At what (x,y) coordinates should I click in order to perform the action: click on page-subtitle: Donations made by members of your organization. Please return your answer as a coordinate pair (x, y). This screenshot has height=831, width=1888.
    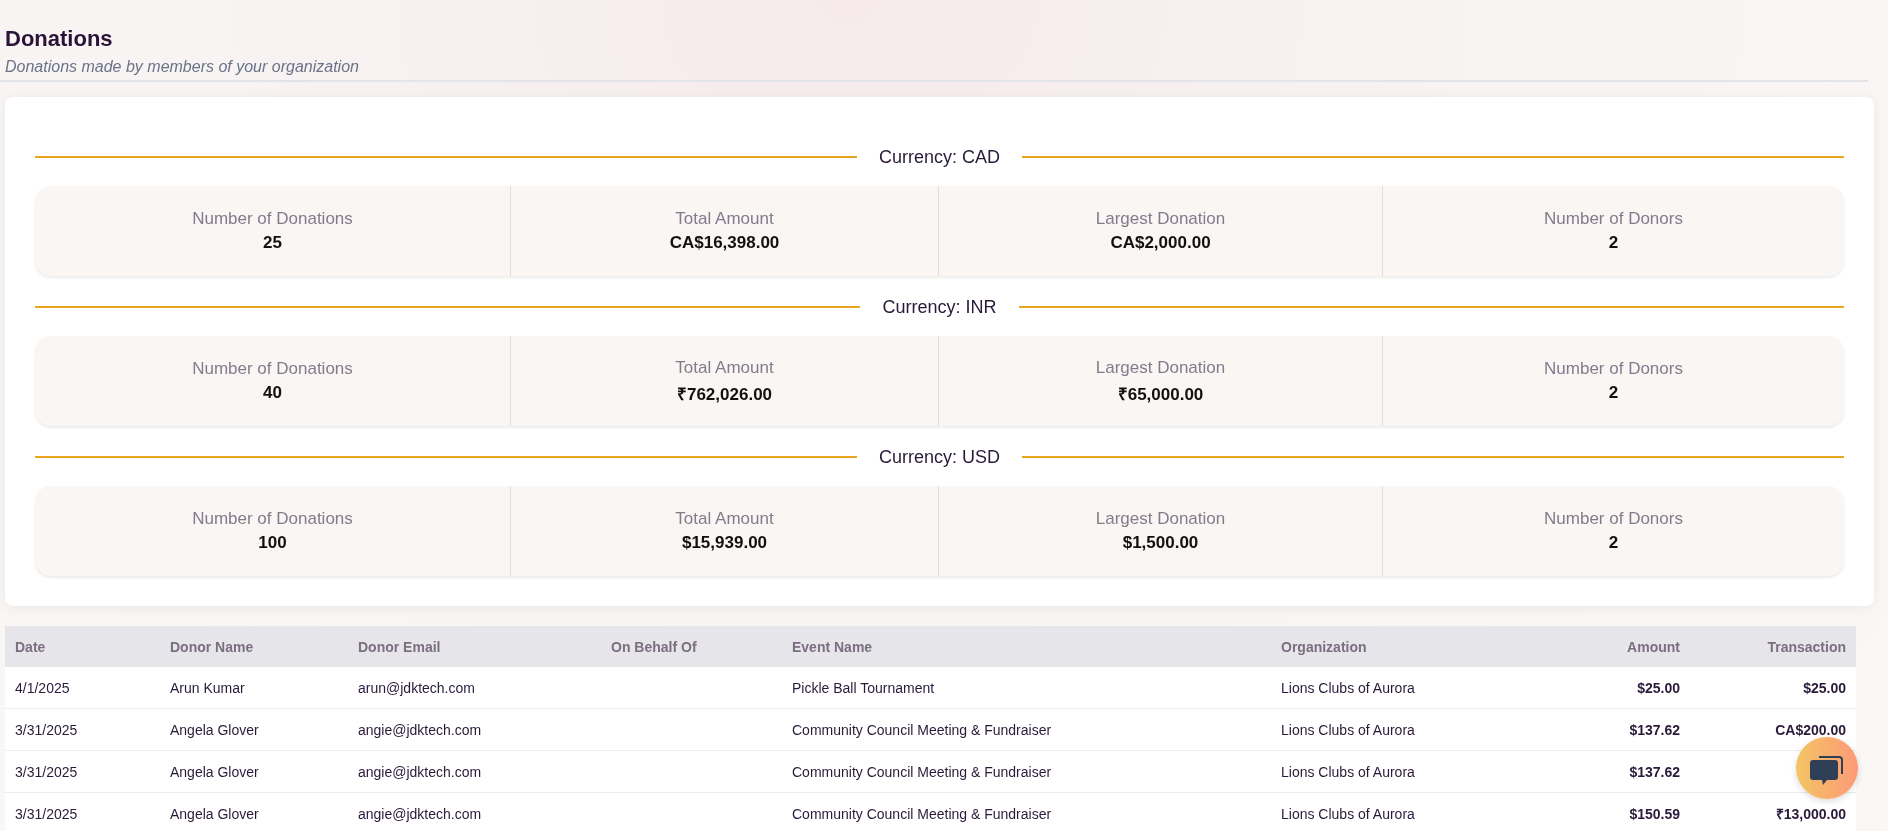
    Looking at the image, I should click on (182, 67).